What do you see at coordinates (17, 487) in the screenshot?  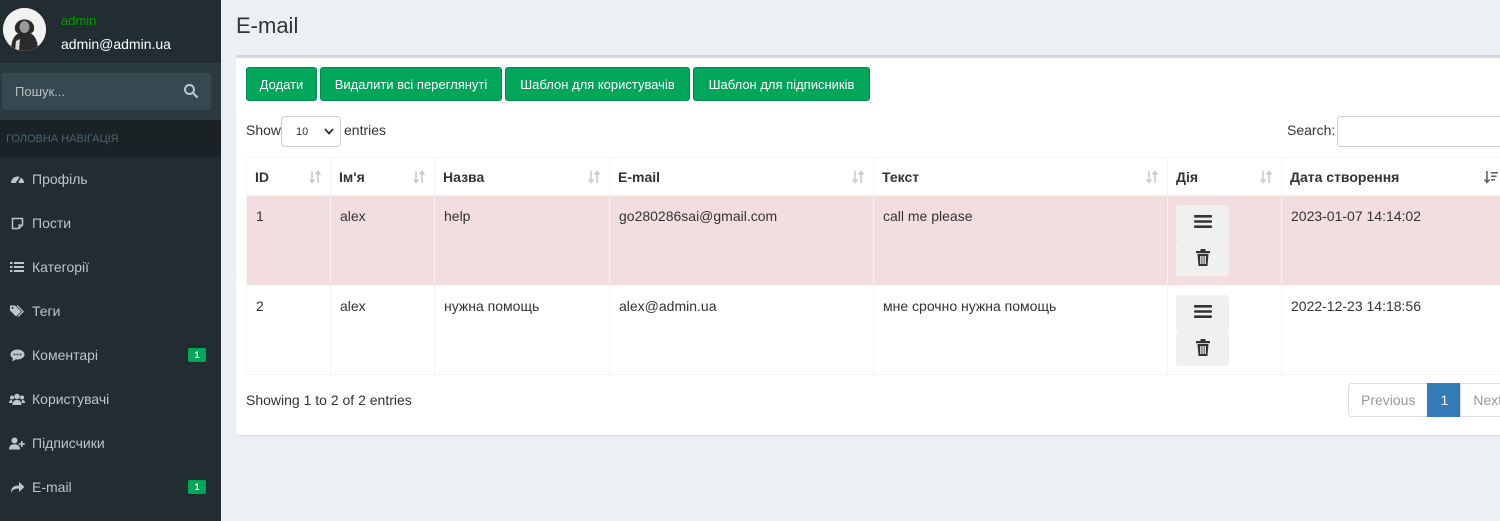 I see `share-icon` at bounding box center [17, 487].